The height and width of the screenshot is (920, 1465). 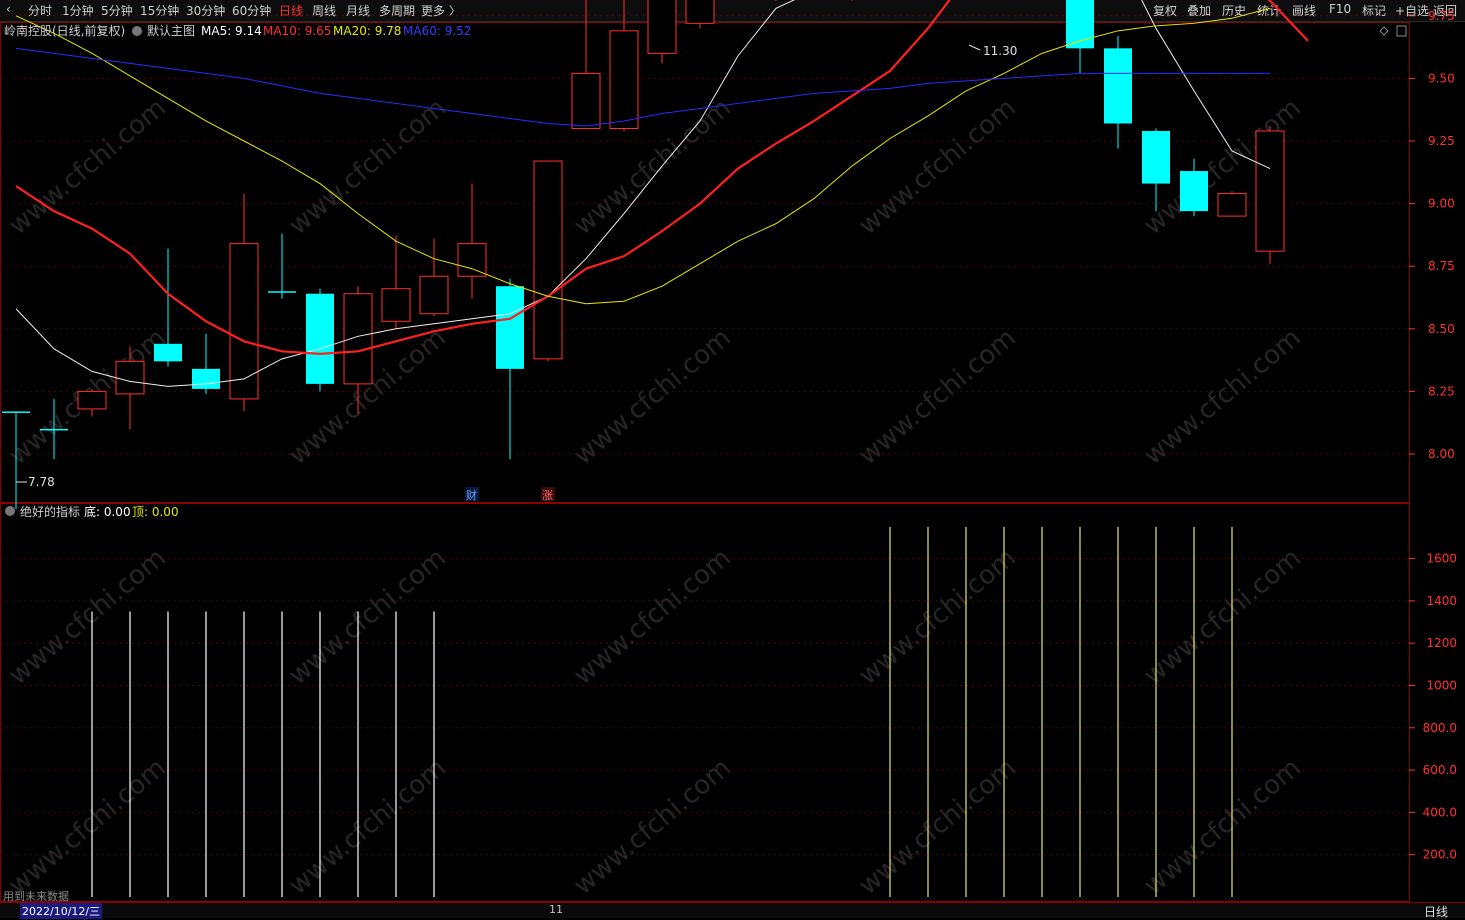 I want to click on indicator-tick-label: 1200, so click(x=1441, y=643).